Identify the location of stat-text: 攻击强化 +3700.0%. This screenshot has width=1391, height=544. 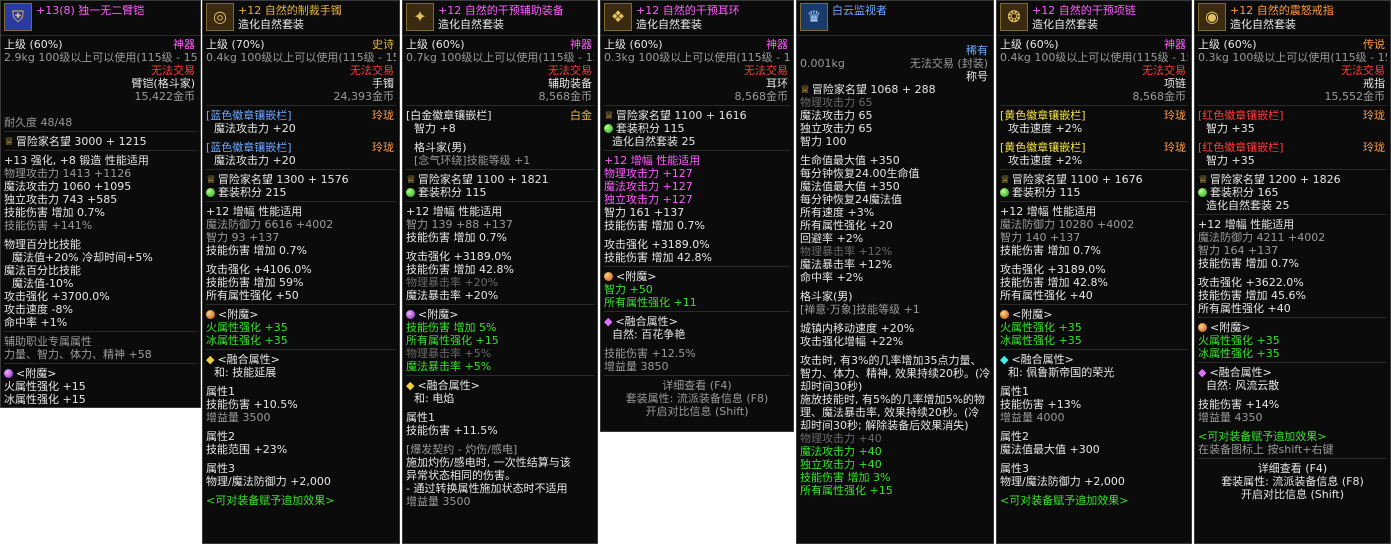
(57, 296).